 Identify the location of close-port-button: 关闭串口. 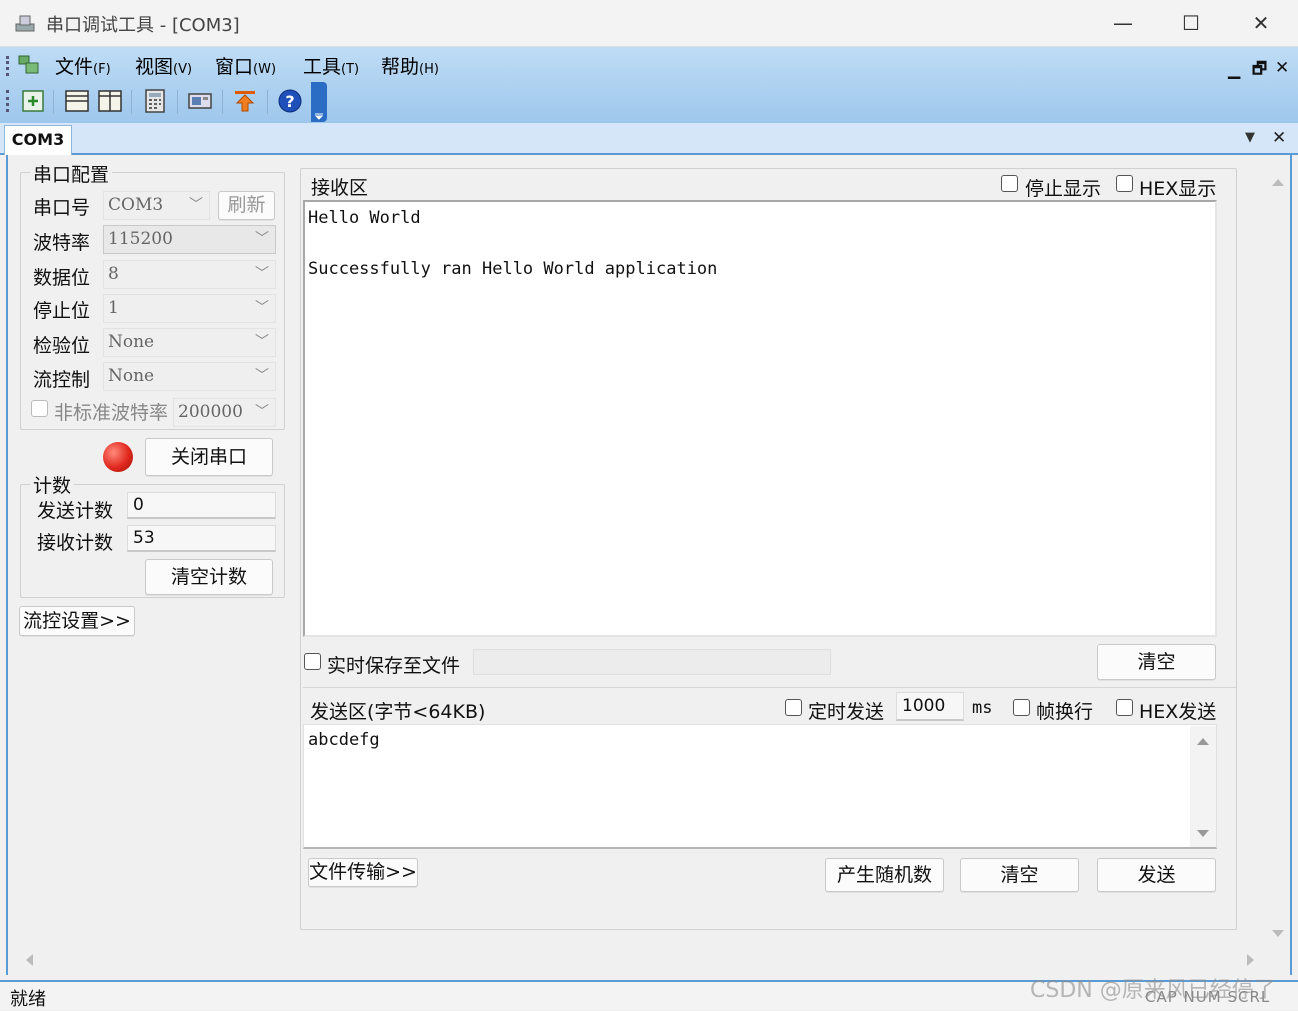
(209, 457).